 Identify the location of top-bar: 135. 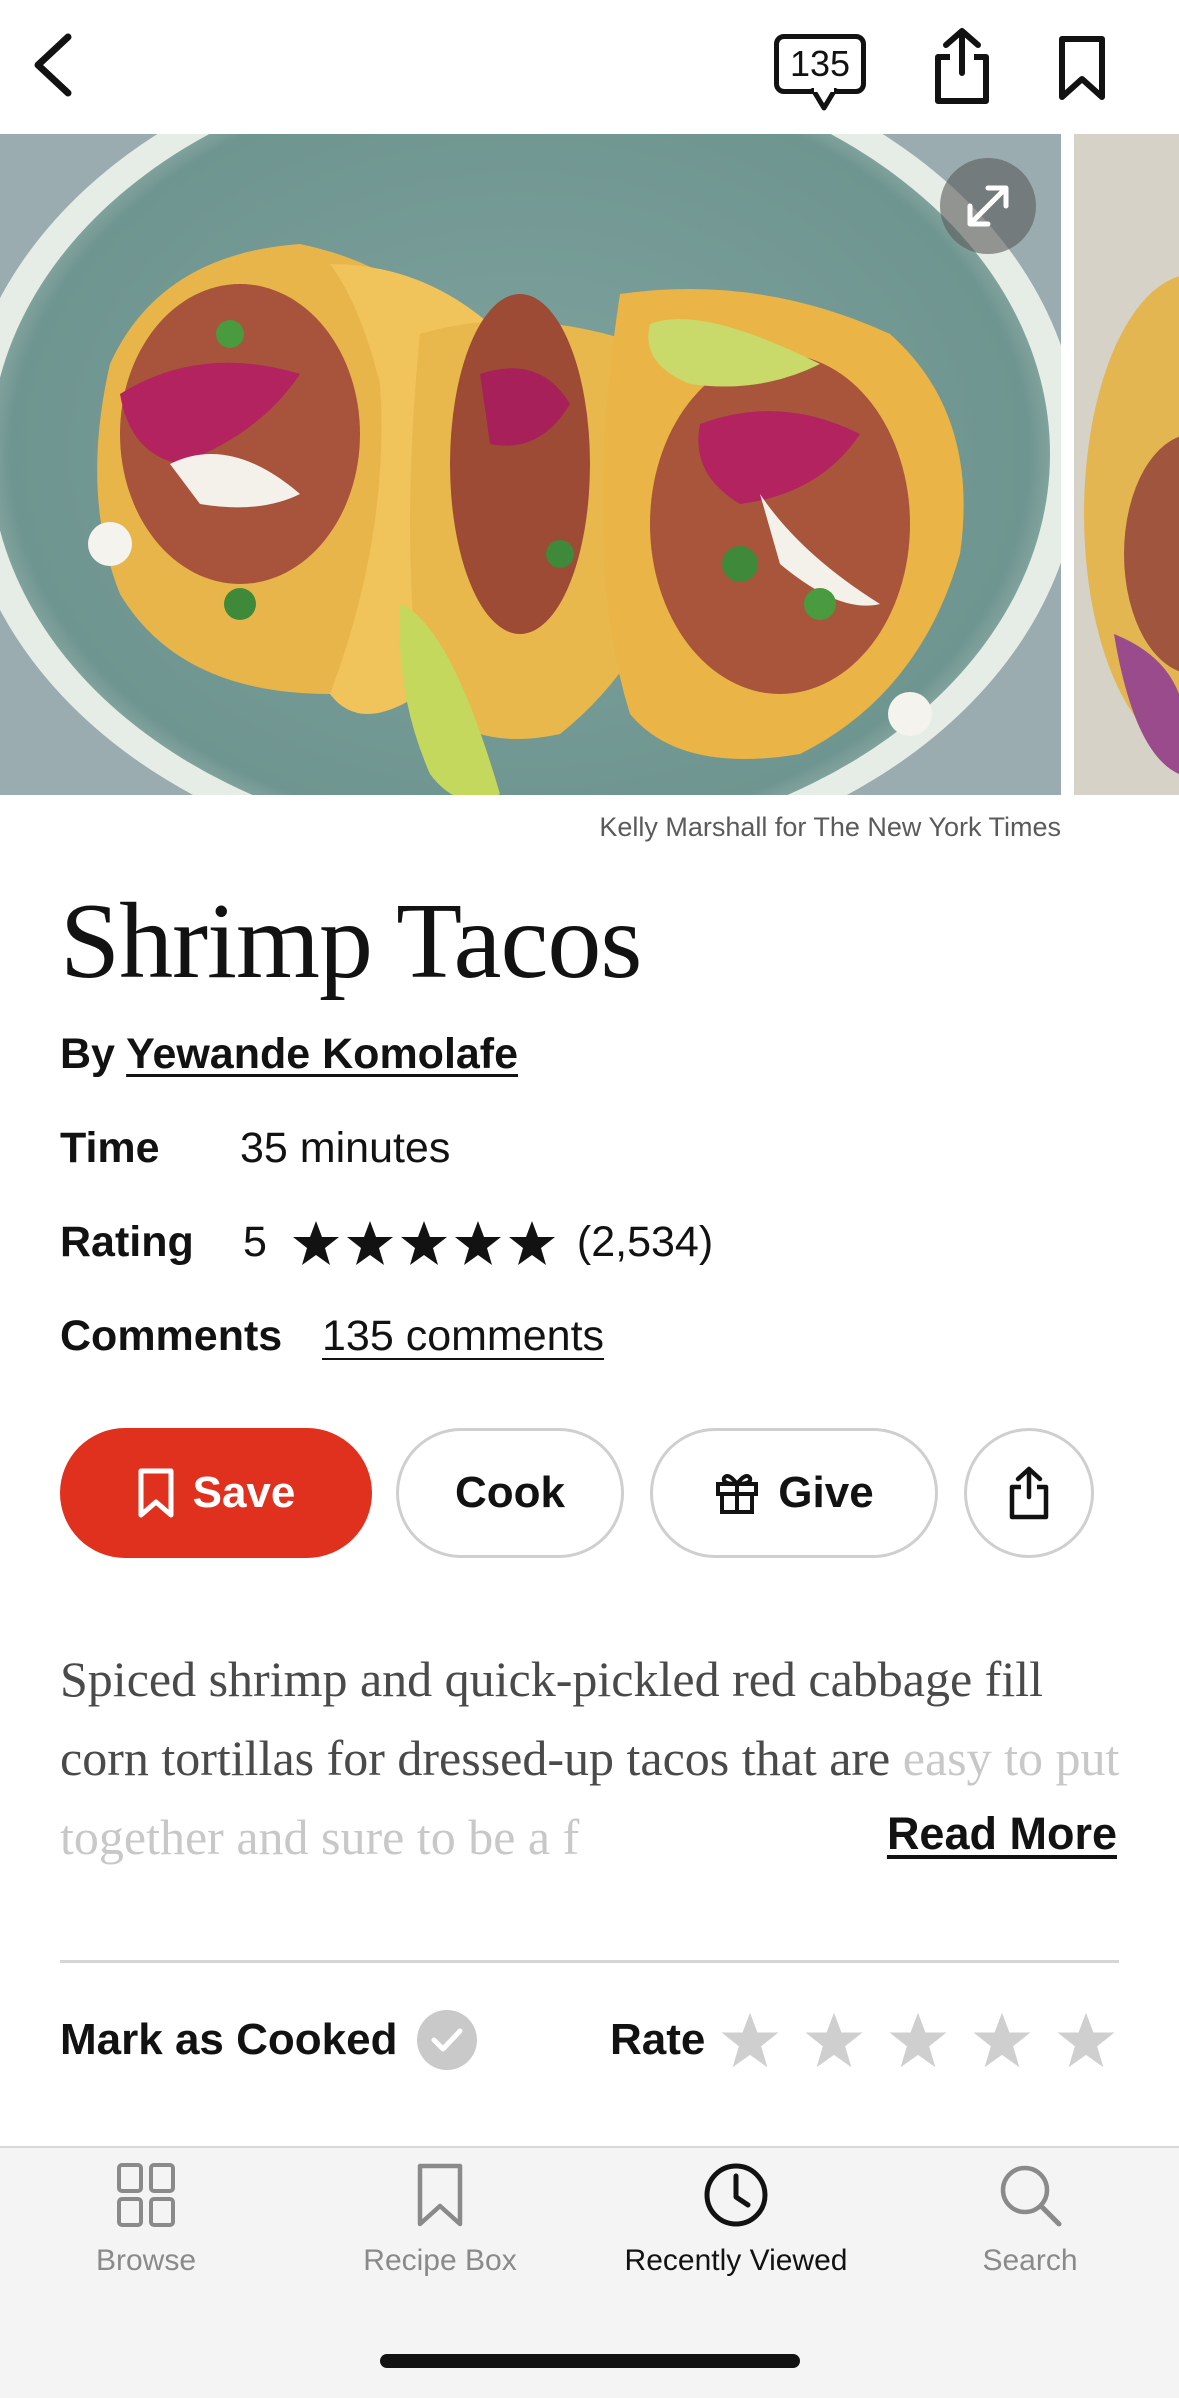
(589, 67).